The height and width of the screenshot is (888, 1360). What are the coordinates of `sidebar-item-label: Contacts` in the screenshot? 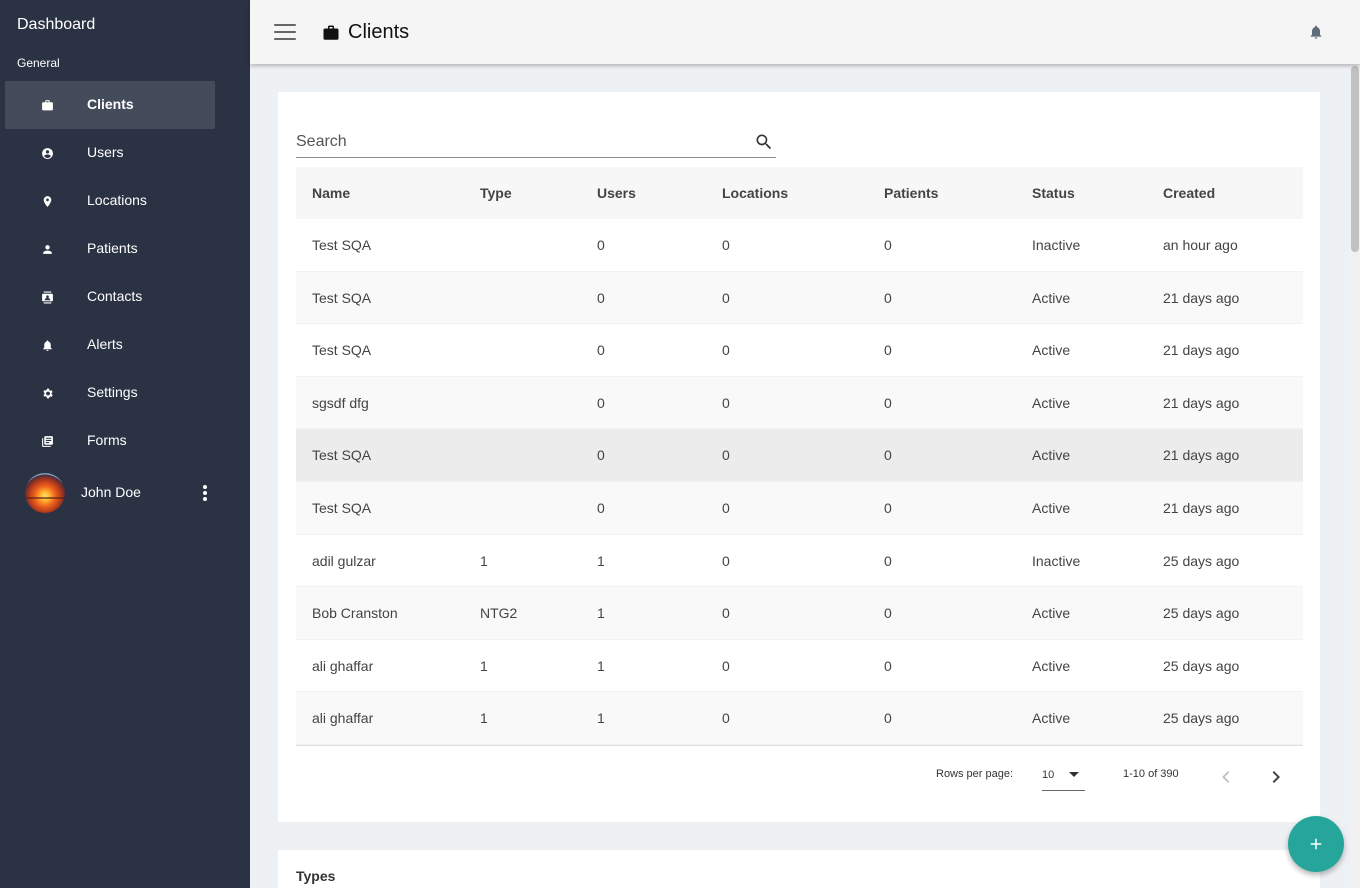 It's located at (115, 296).